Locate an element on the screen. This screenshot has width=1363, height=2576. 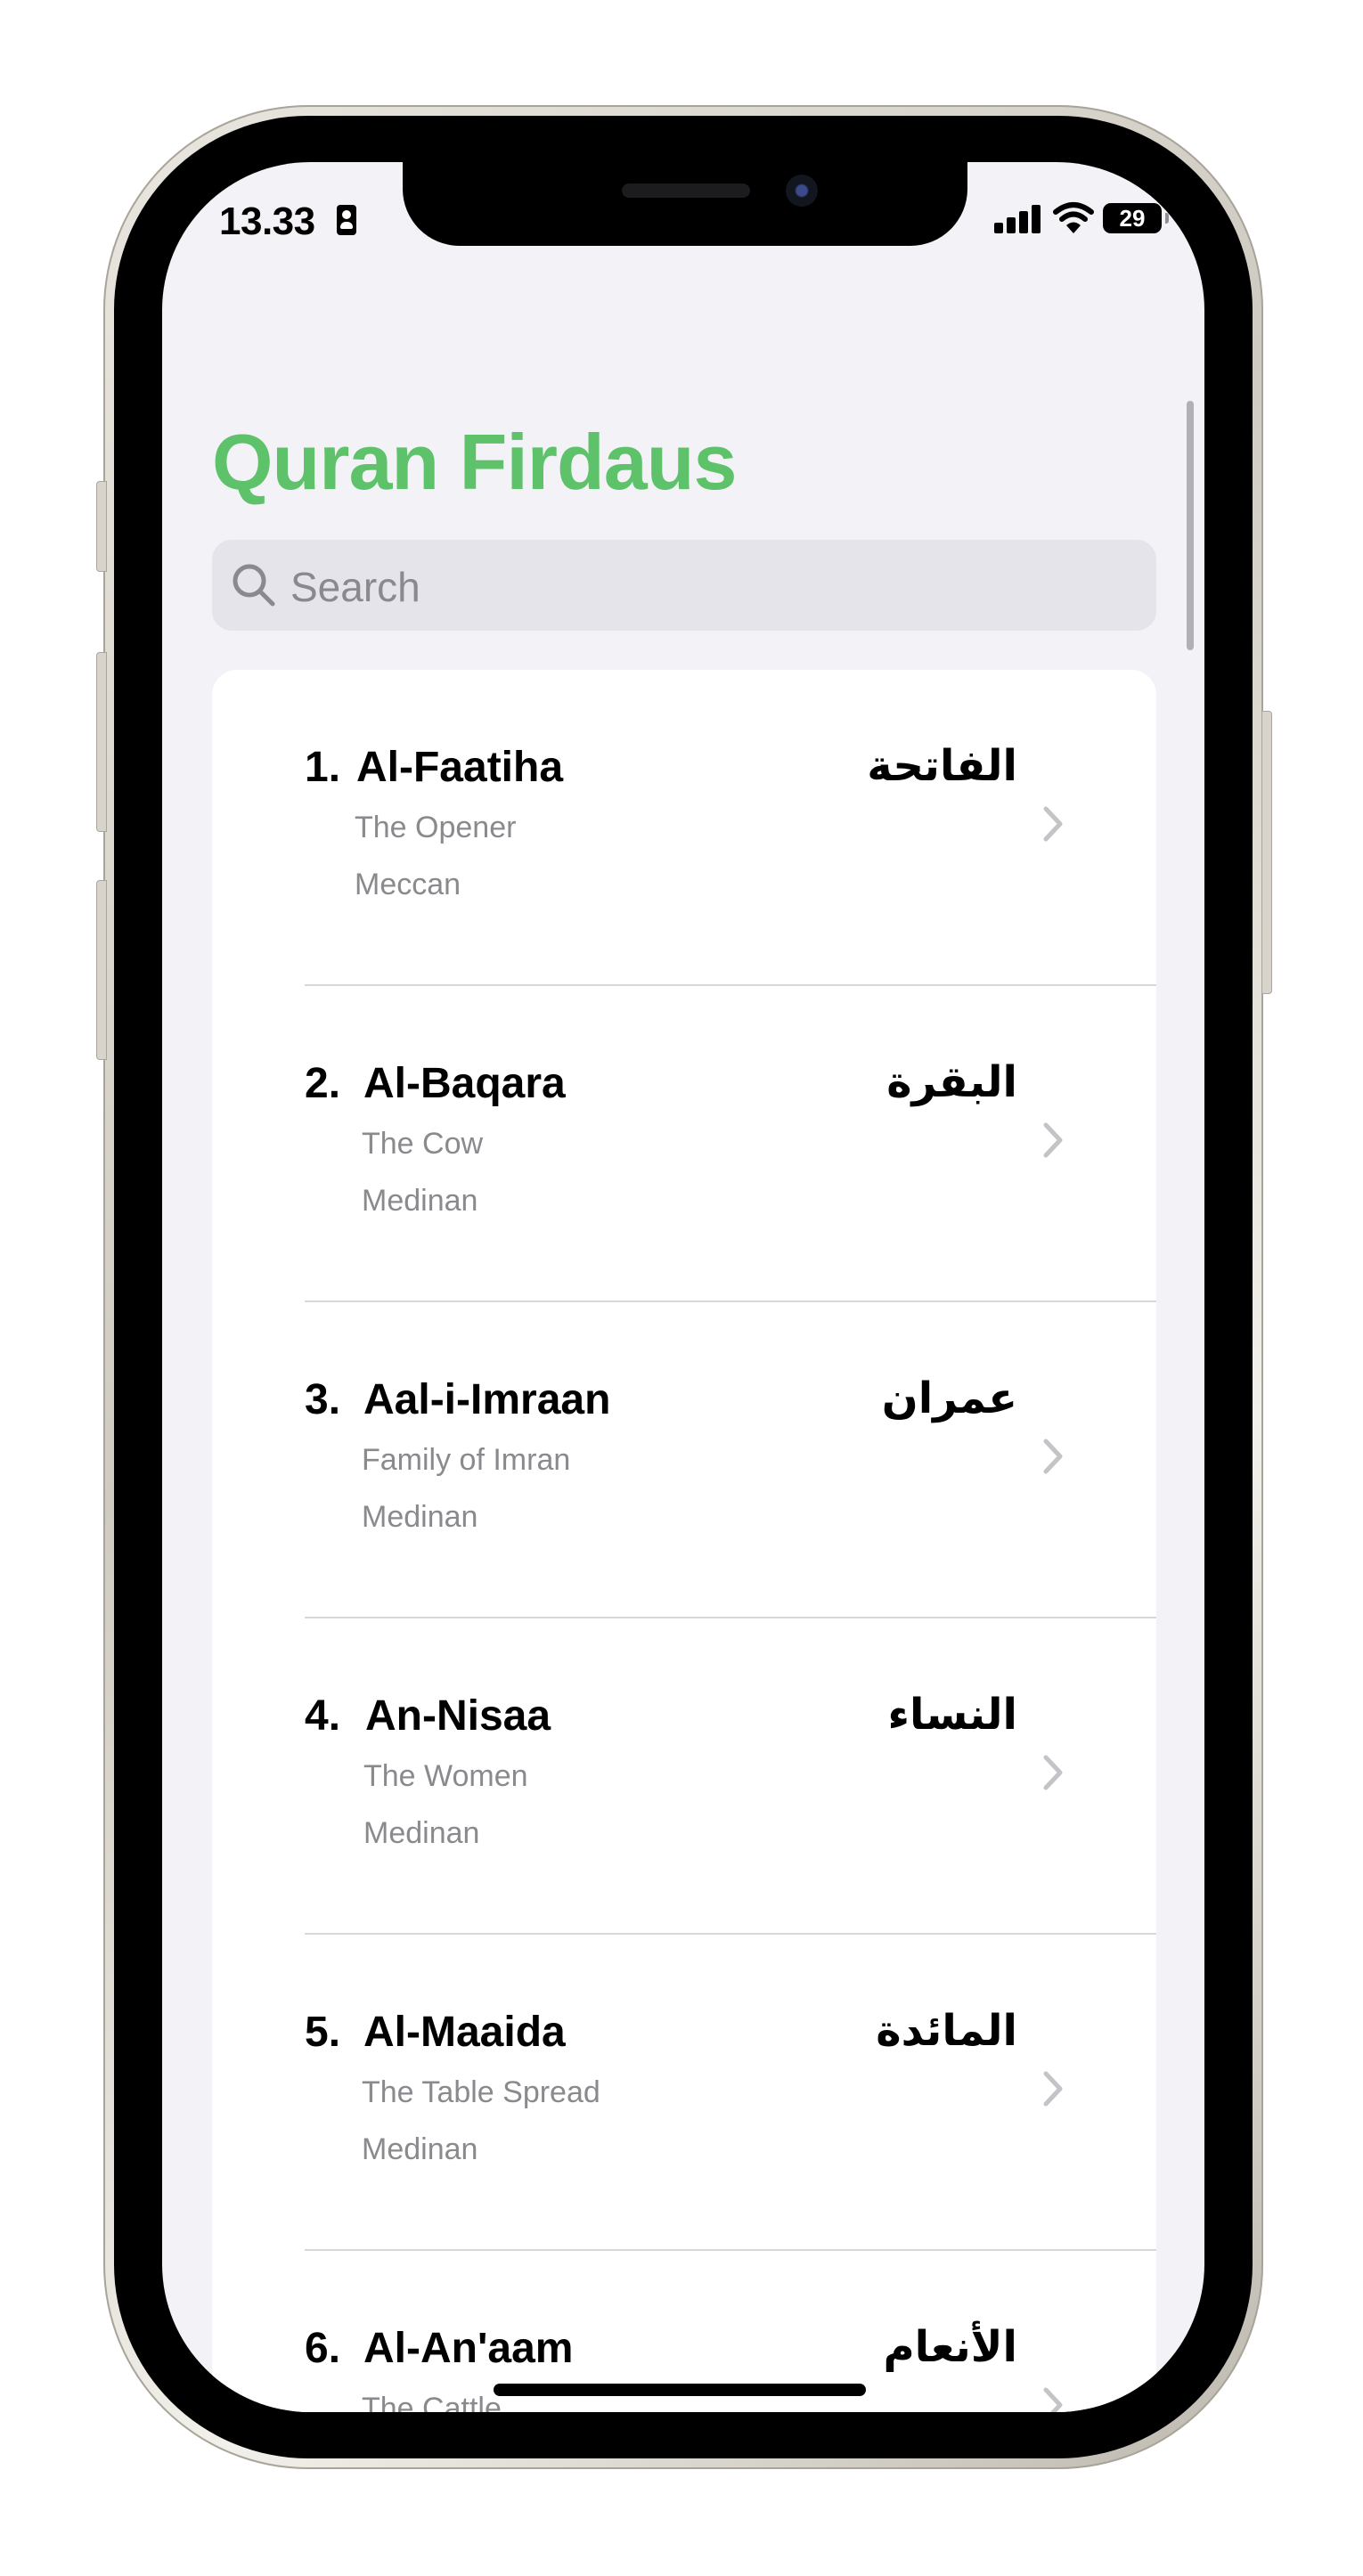
surah-meaning: The Cow is located at coordinates (423, 1144).